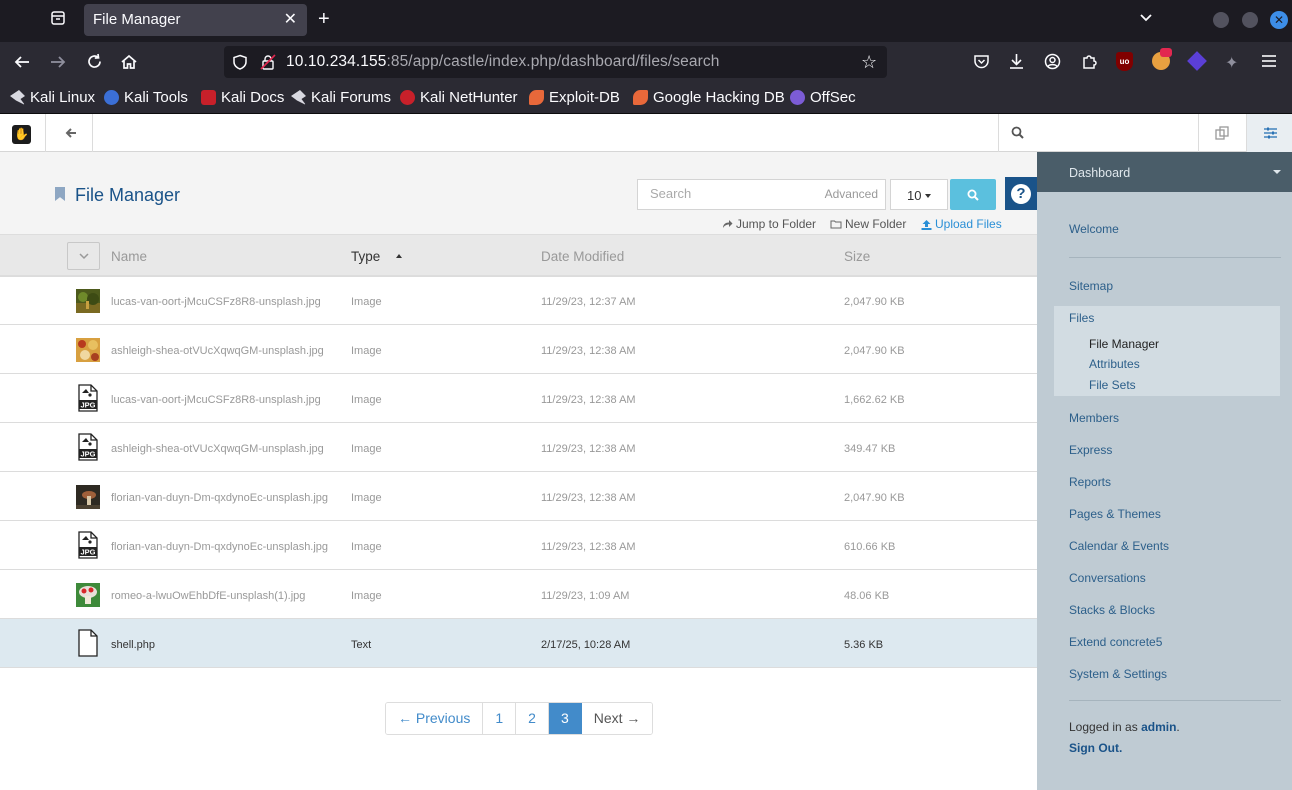  What do you see at coordinates (1250, 20) in the screenshot?
I see `maximize-window-button` at bounding box center [1250, 20].